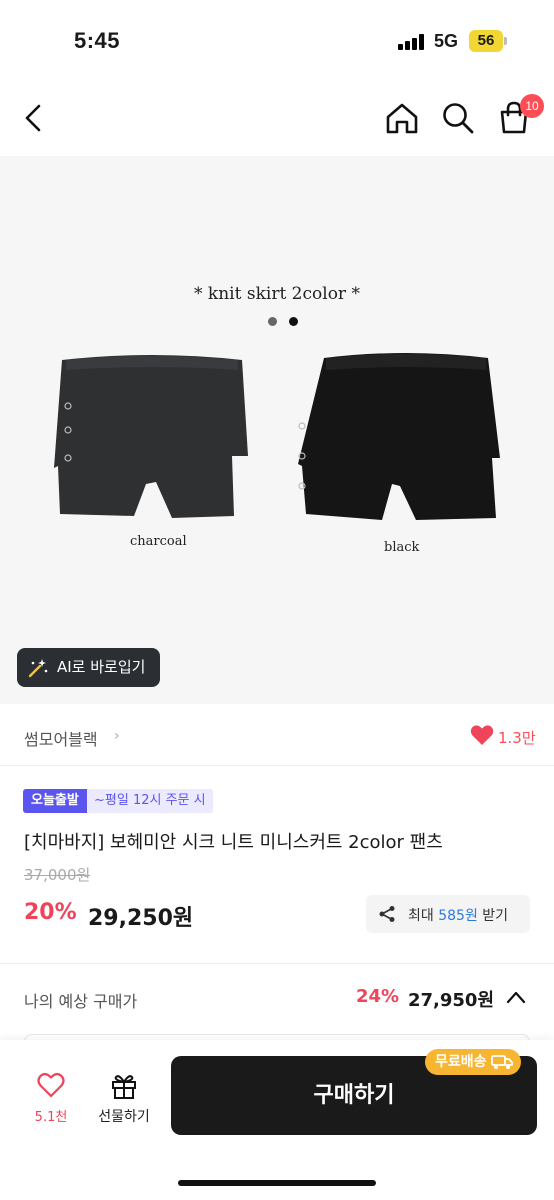  Describe the element at coordinates (97, 40) in the screenshot. I see `status-time: 5:45` at that location.